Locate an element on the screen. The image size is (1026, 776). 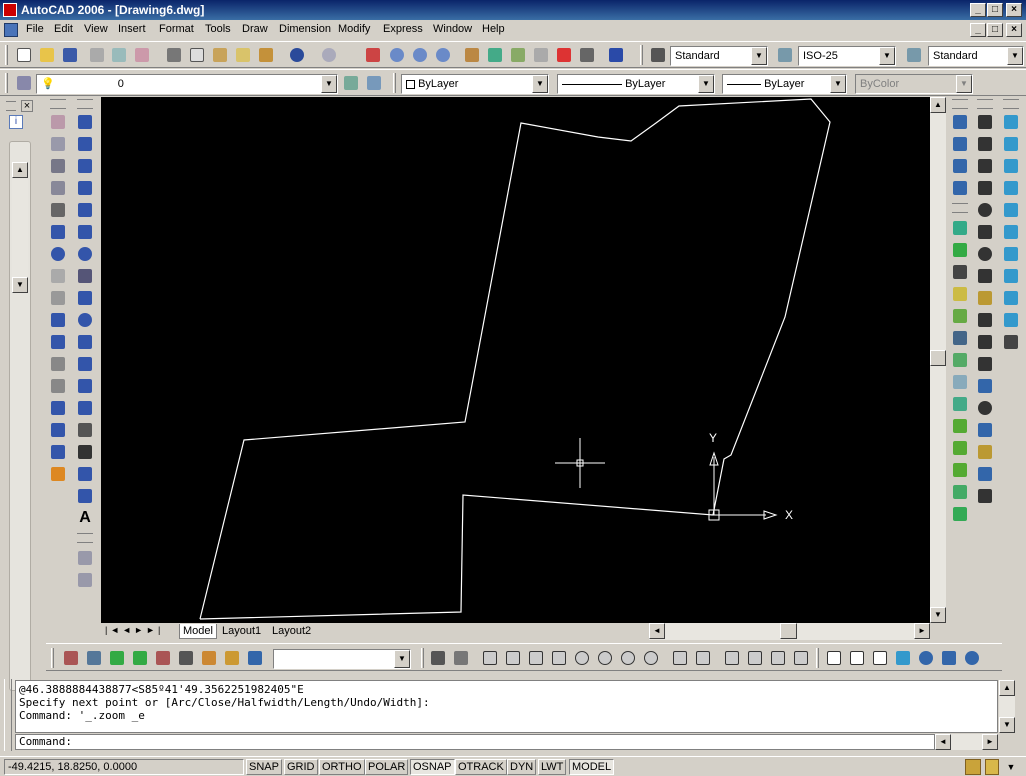
multiline-text-icon: A is located at coordinates (85, 518).